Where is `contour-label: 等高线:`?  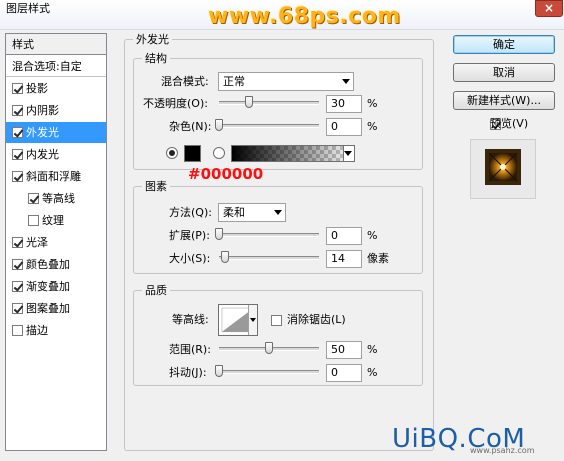 contour-label: 等高线: is located at coordinates (190, 319).